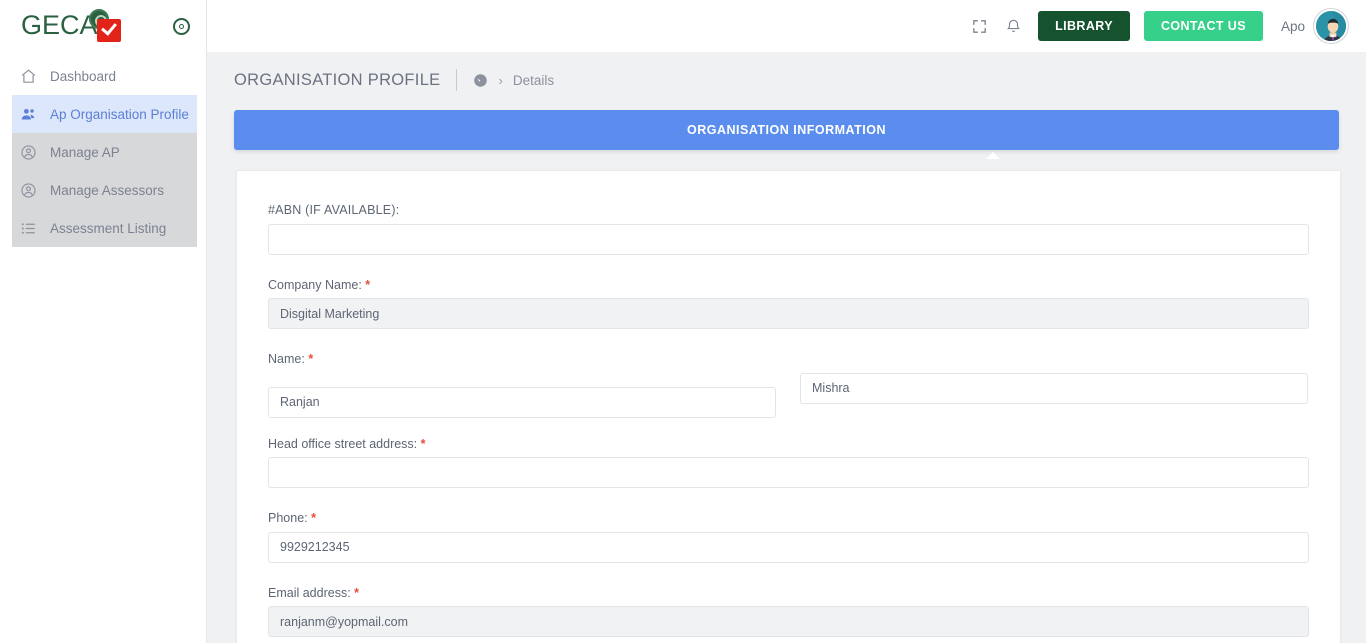  Describe the element at coordinates (522, 402) in the screenshot. I see `first-name-input` at that location.